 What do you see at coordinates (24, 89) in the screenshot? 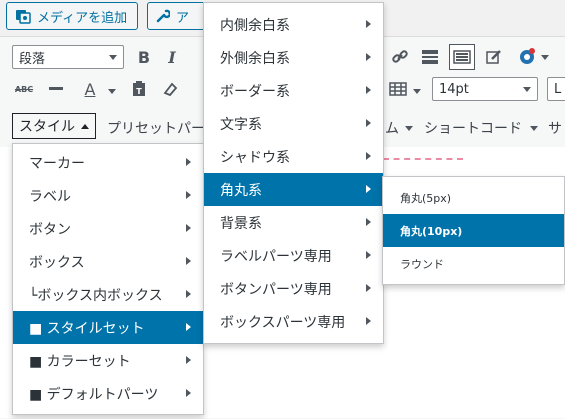
I see `strikethrough-button: ABC` at bounding box center [24, 89].